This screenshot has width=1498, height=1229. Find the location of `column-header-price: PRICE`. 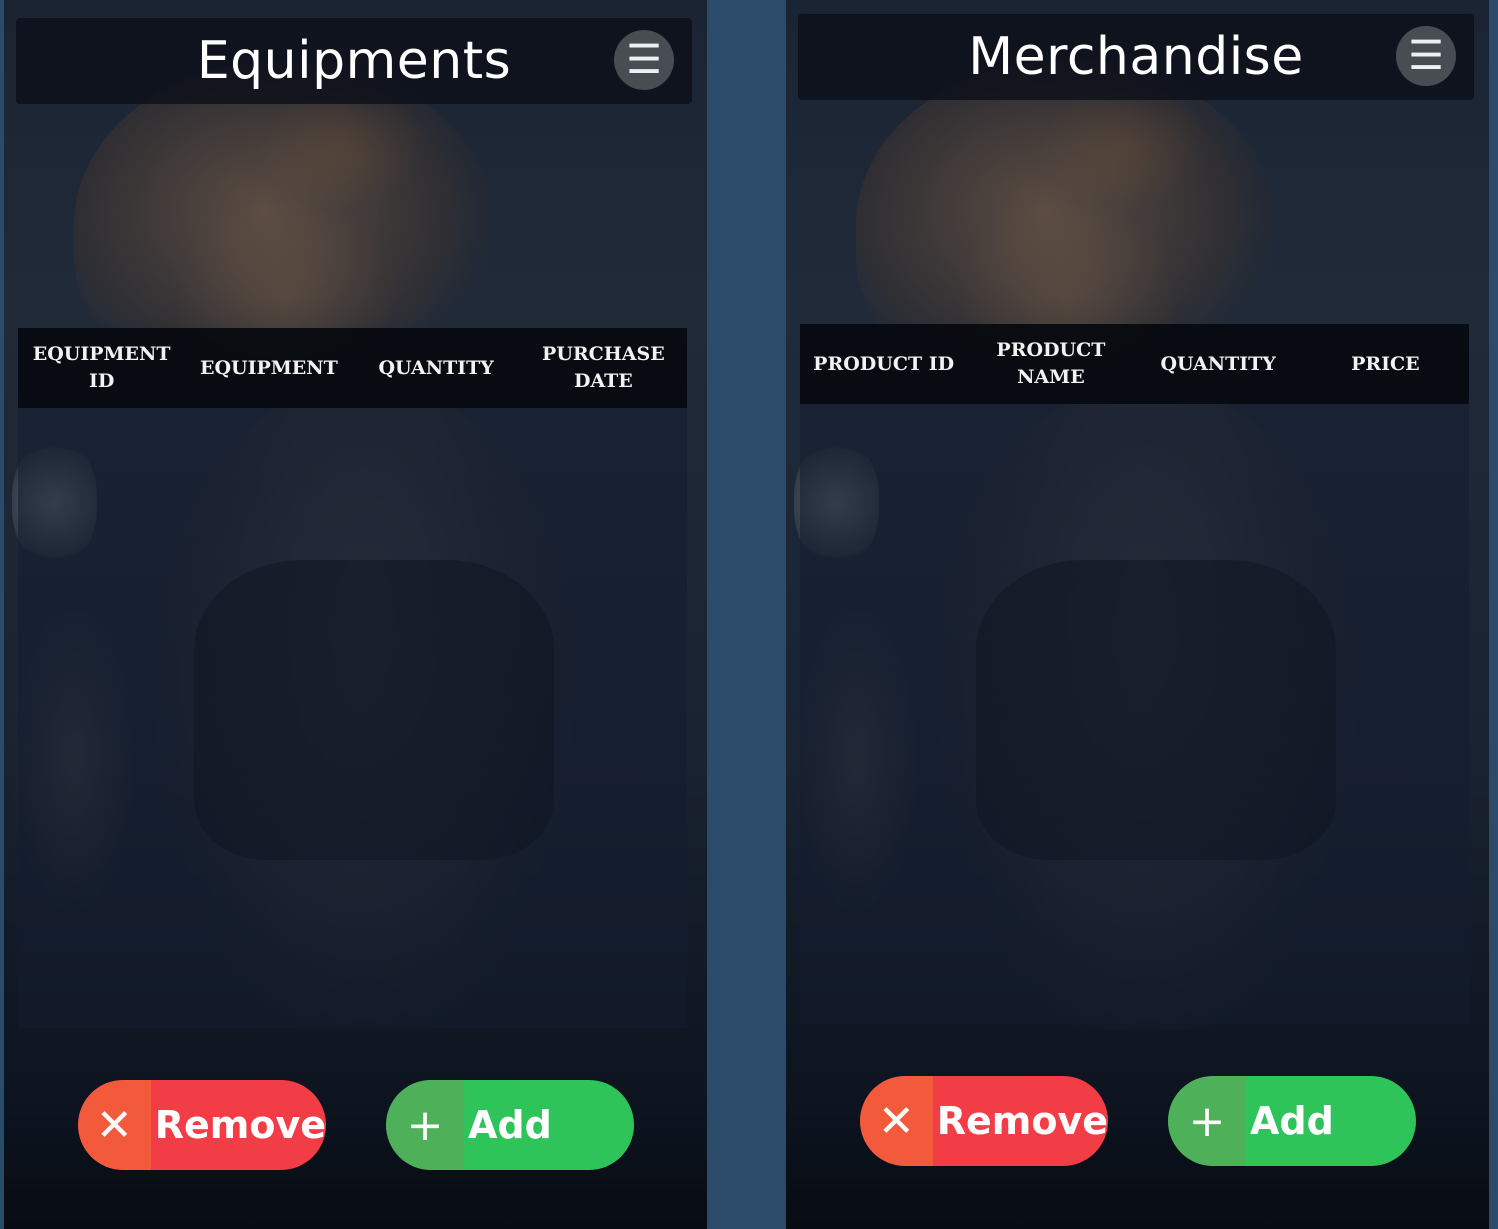

column-header-price: PRICE is located at coordinates (1385, 364).